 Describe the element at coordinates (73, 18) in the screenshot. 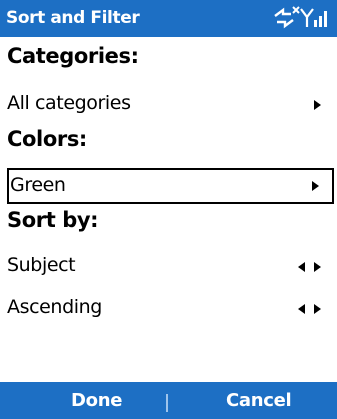

I see `screen-title: Sort and Filter` at that location.